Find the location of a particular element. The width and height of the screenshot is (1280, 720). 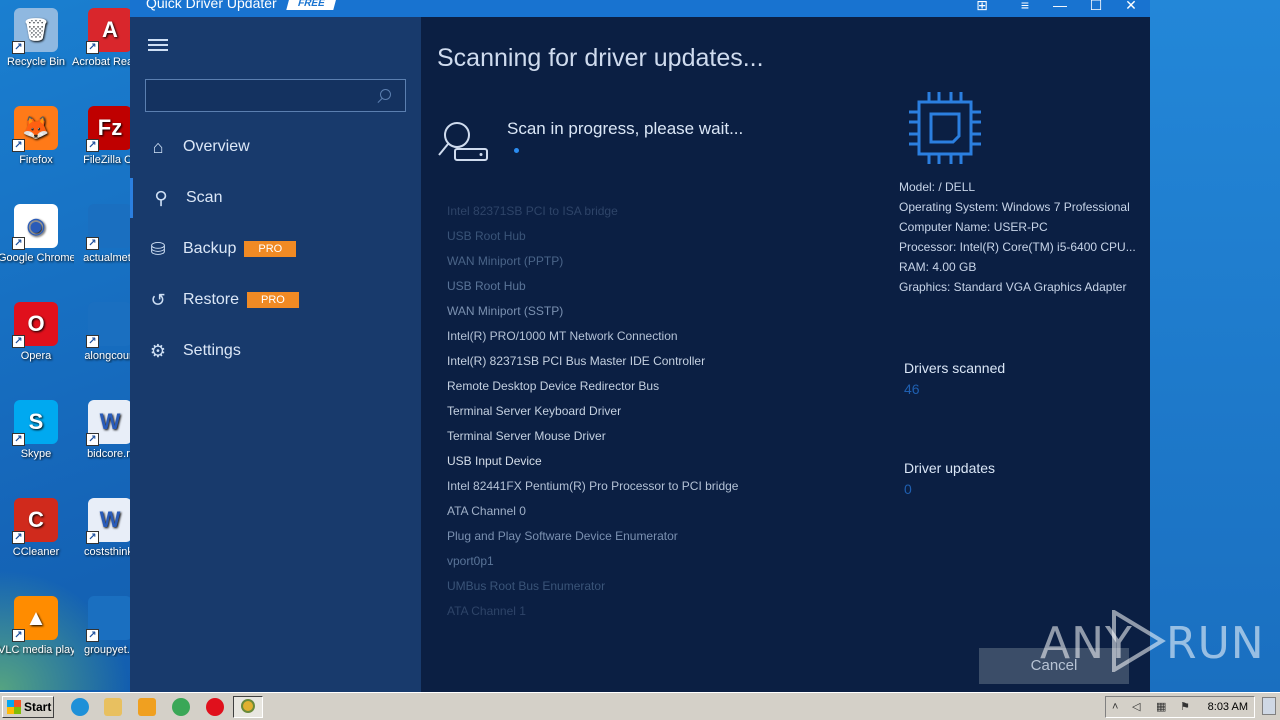

desktop-icon: C ↗ CCleaner is located at coordinates (37, 528).